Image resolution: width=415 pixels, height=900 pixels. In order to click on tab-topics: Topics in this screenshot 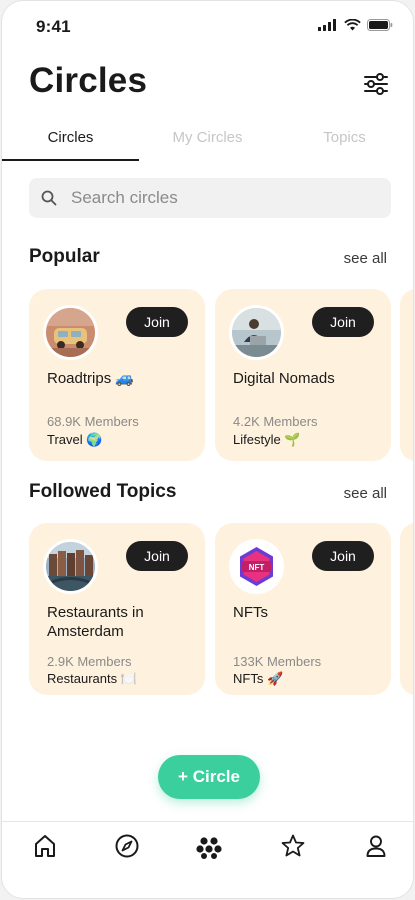, I will do `click(344, 142)`.